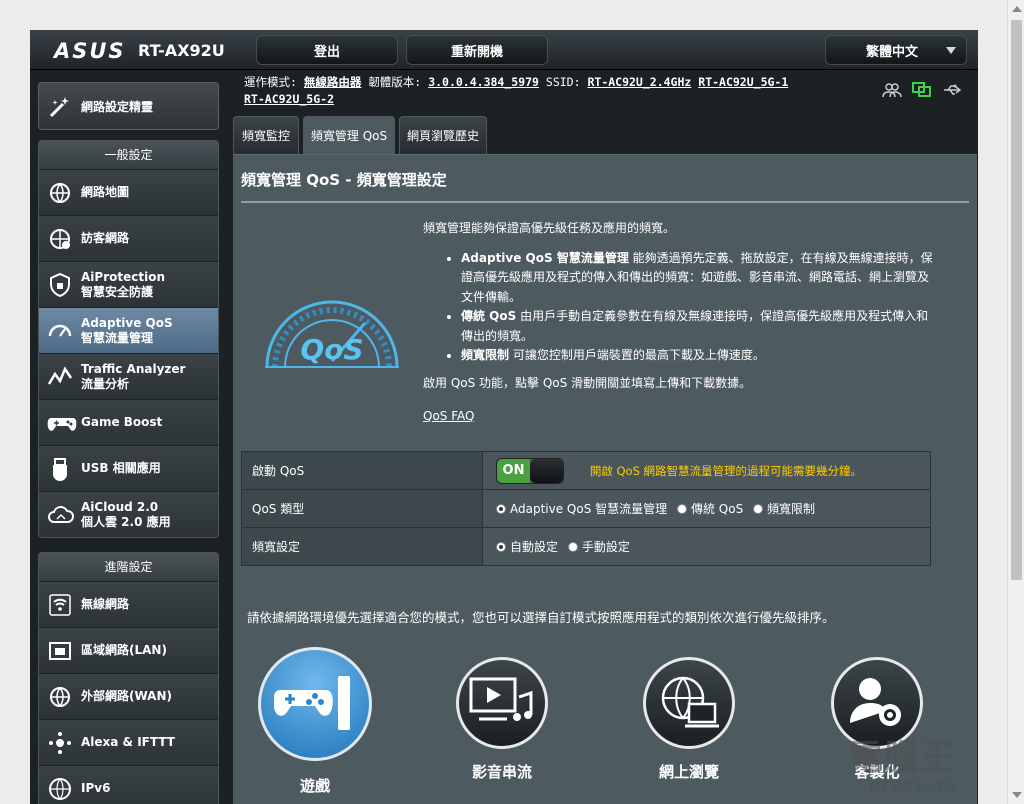 Image resolution: width=1024 pixels, height=804 pixels. Describe the element at coordinates (877, 703) in the screenshot. I see `custom-user-gear-icon` at that location.